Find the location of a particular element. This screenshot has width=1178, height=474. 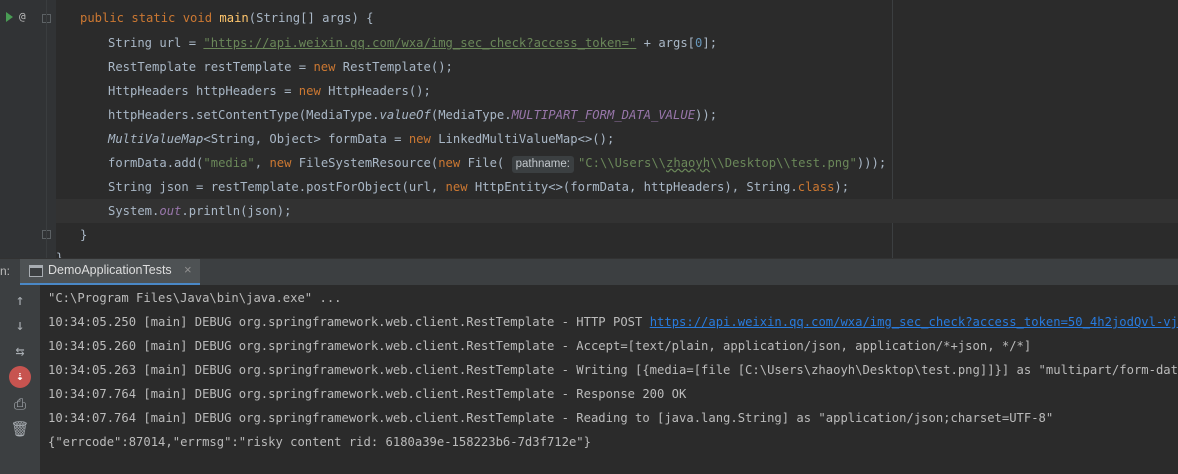

code-token: httpHeaders.setContentType(MediaType. is located at coordinates (244, 115).